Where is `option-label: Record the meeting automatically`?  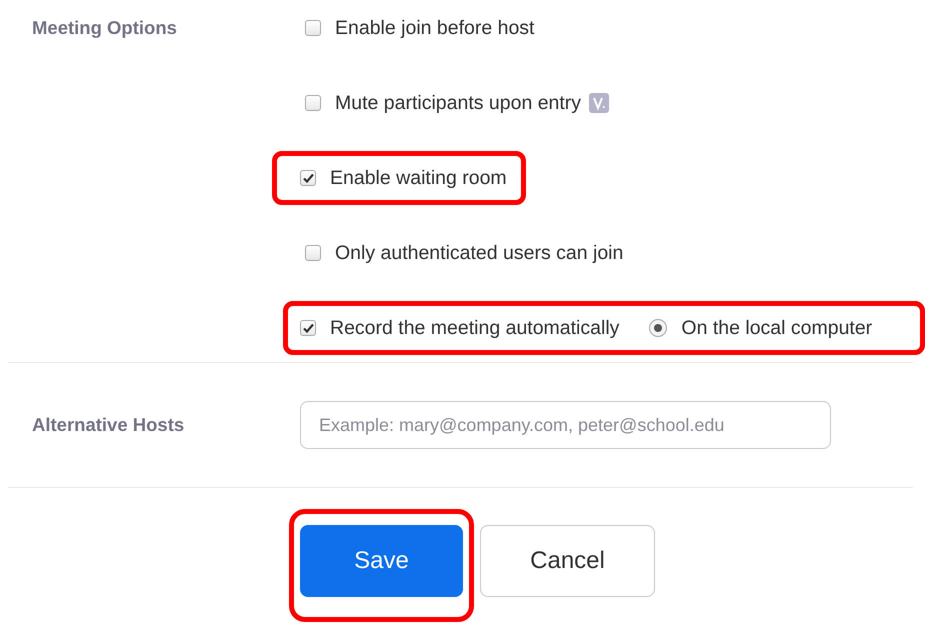 option-label: Record the meeting automatically is located at coordinates (475, 328).